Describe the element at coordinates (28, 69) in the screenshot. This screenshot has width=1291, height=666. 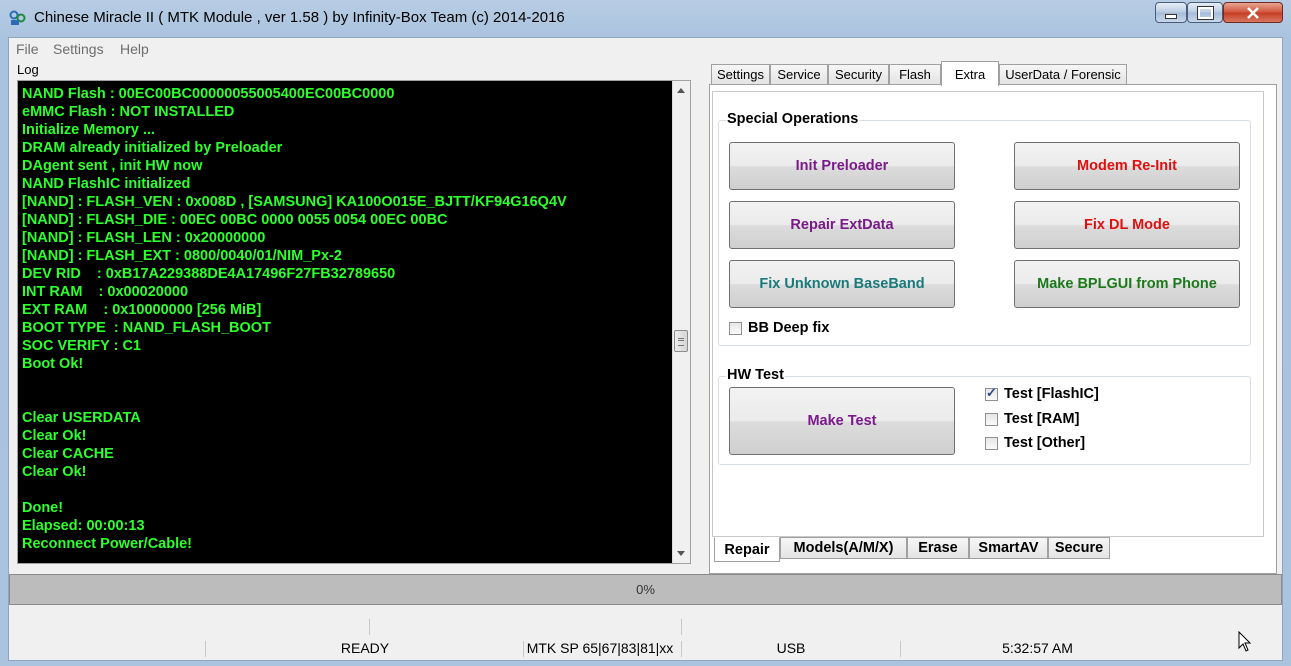
I see `log-label: Log` at that location.